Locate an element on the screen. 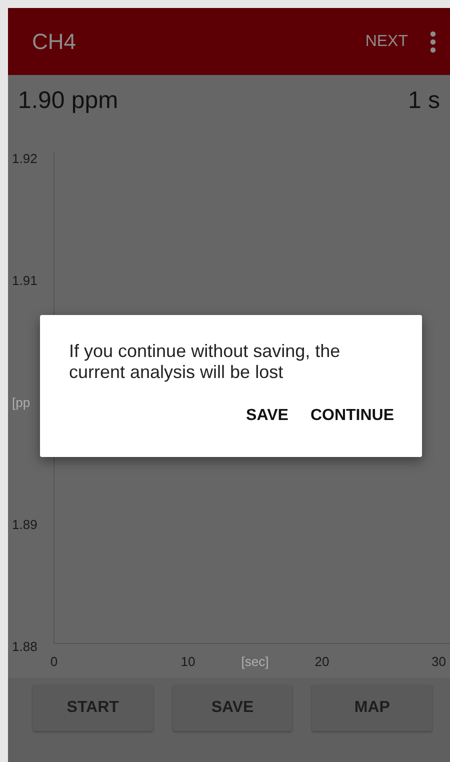  reading-value: 1.90 ppm is located at coordinates (68, 101).